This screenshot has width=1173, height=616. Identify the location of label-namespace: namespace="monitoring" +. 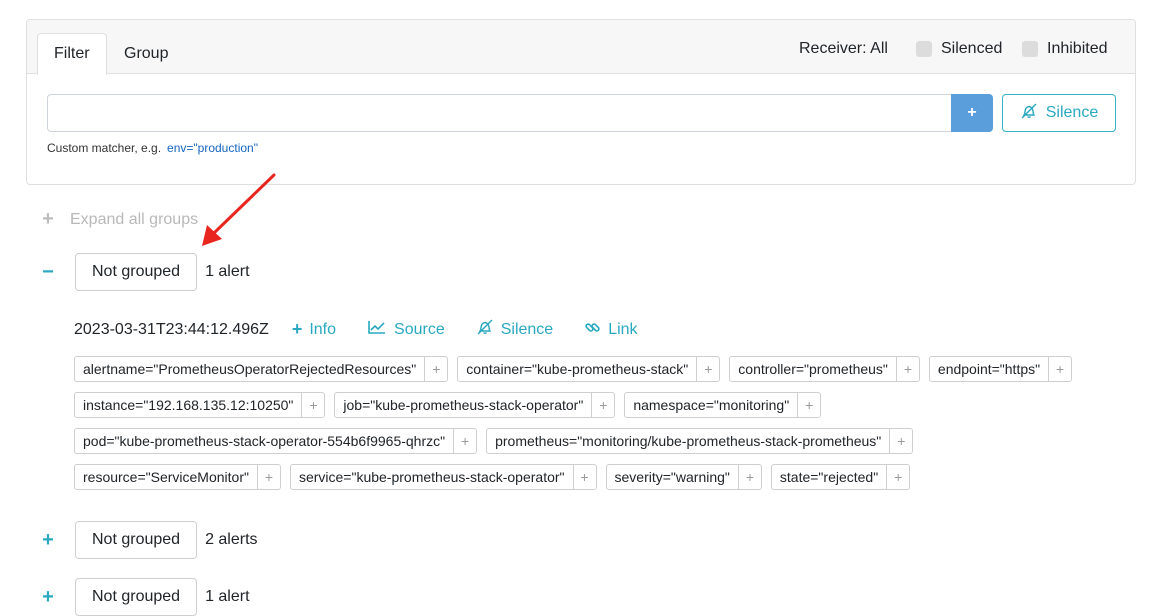
(723, 405).